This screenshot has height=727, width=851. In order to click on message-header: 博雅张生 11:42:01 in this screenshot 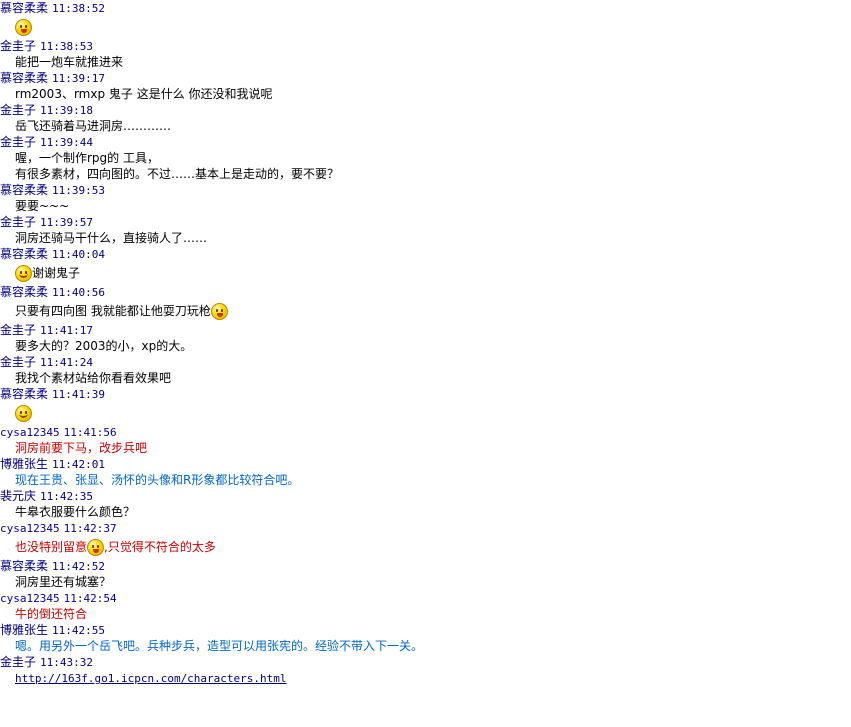, I will do `click(425, 464)`.